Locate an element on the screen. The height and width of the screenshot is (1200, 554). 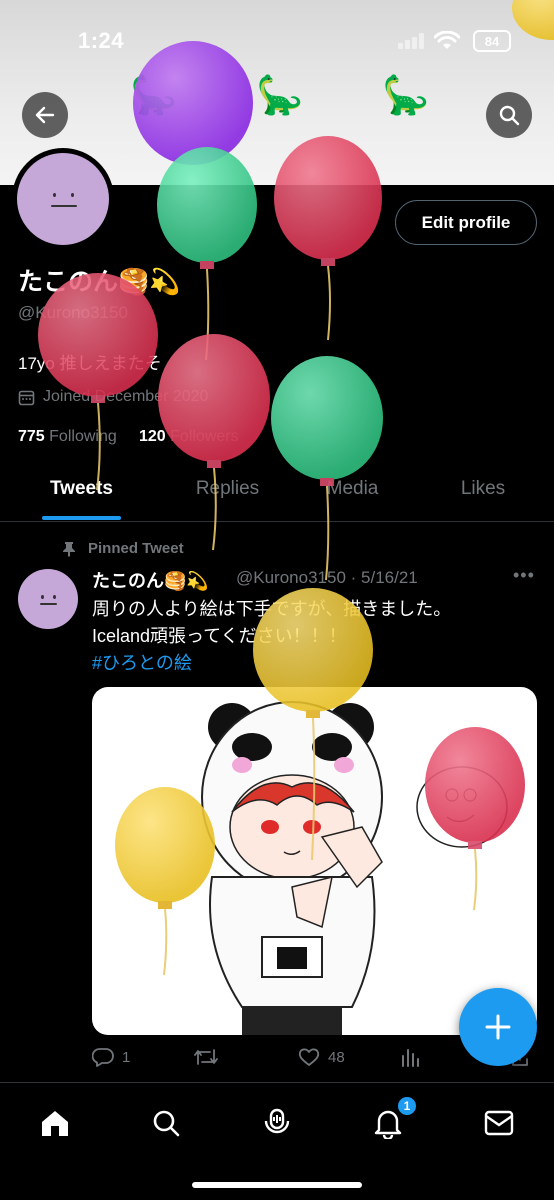
battery-level: 84 is located at coordinates (492, 41).